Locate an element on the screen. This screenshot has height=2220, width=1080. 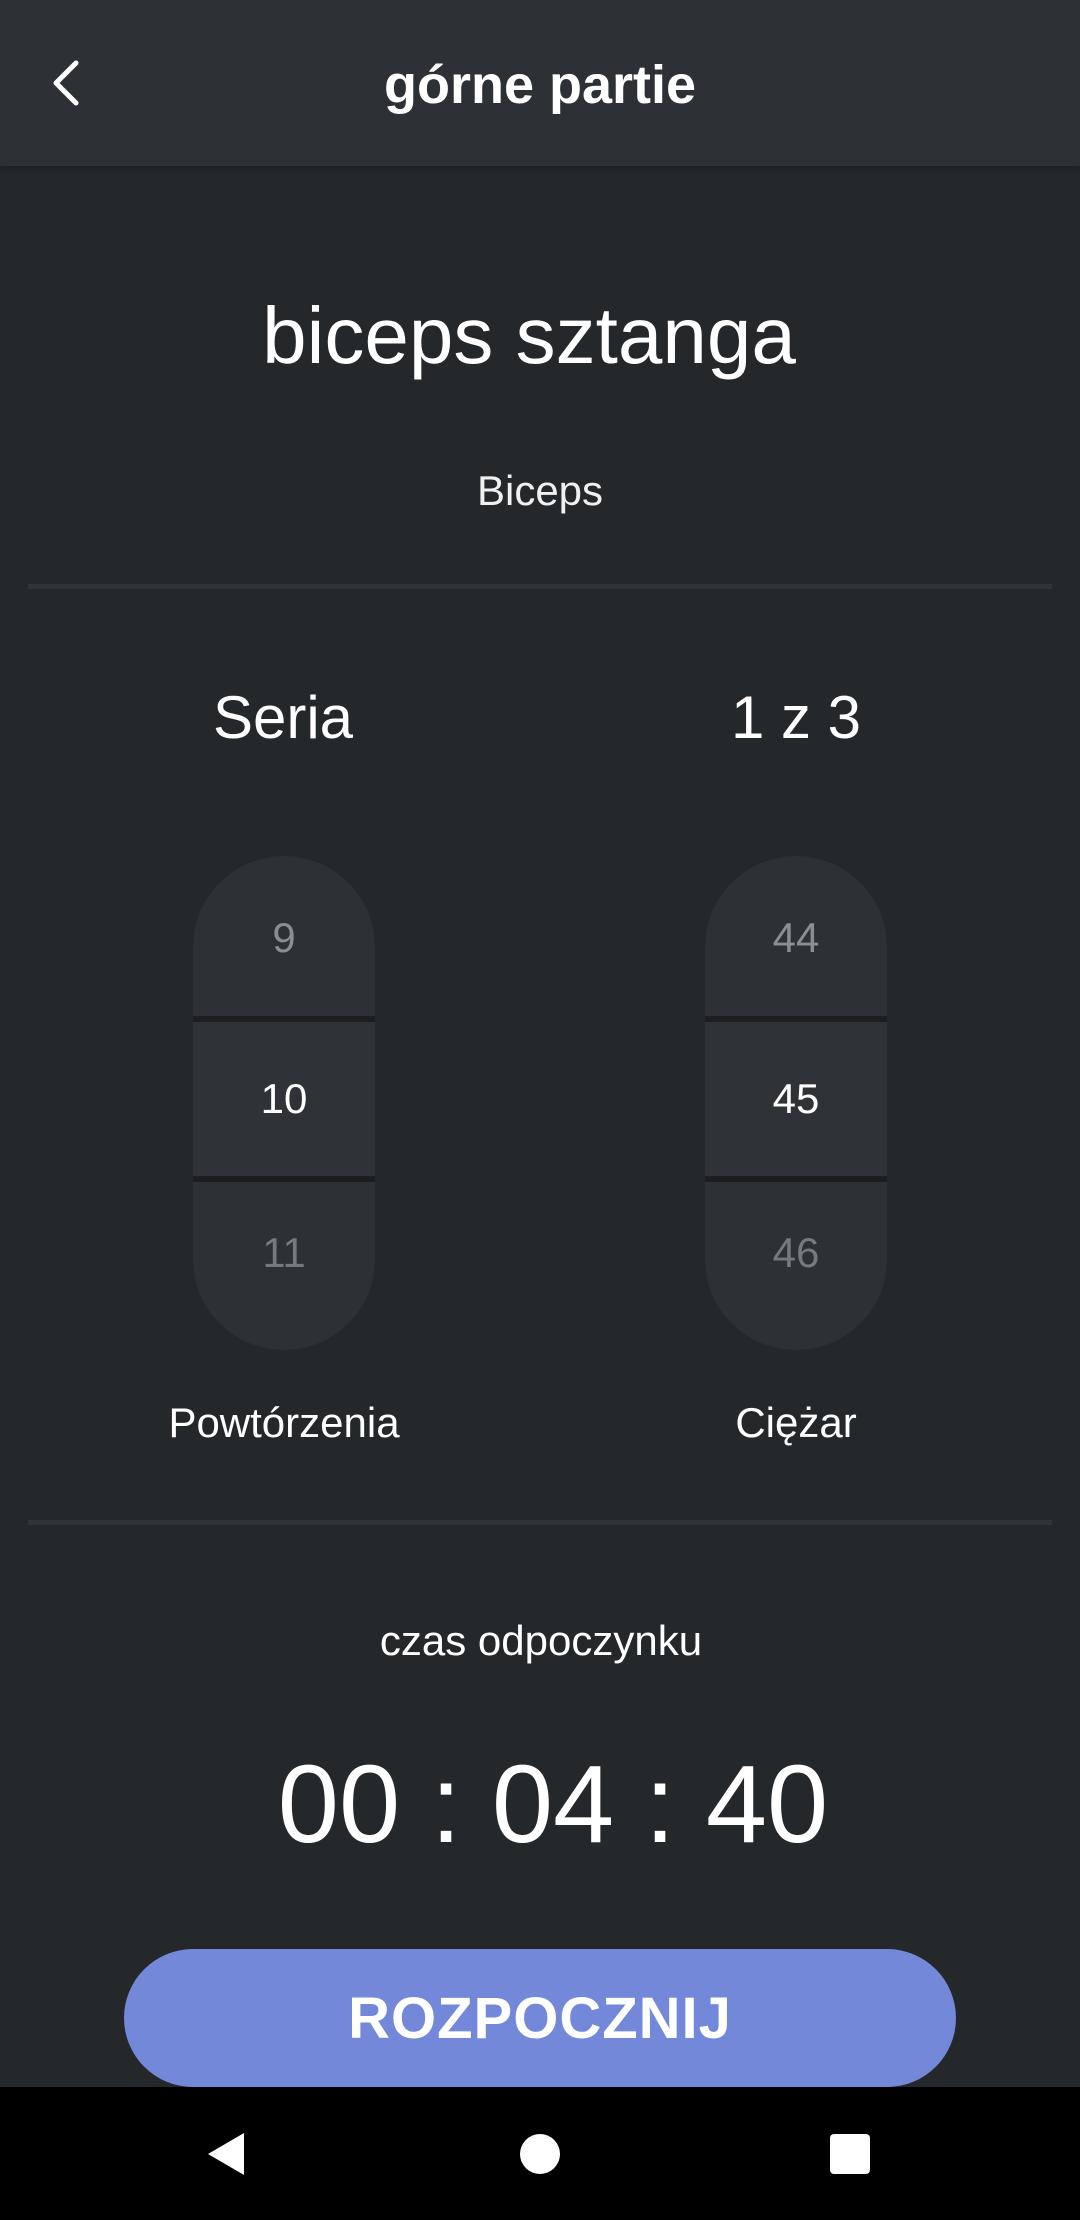
weight-caption: Ciężar is located at coordinates (796, 1422).